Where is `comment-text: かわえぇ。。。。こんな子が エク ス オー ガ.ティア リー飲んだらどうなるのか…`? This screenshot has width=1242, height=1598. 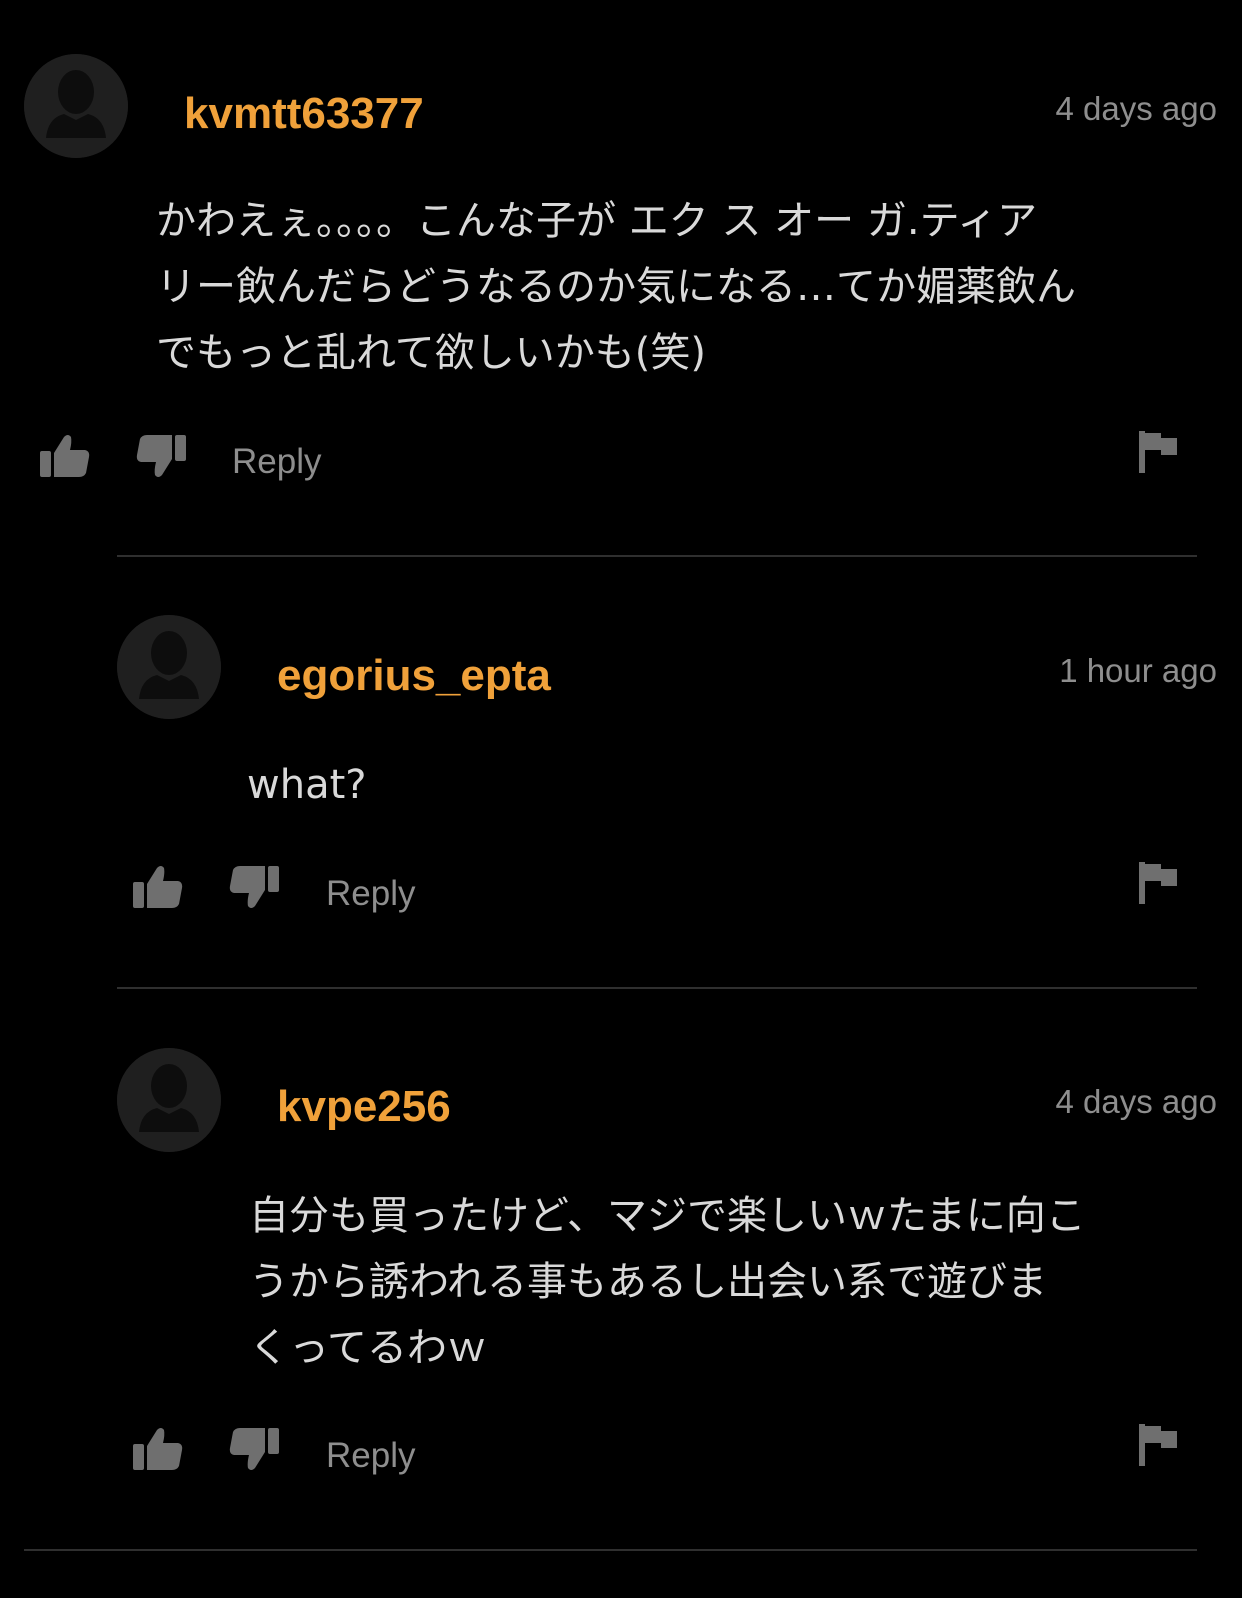
comment-text: かわえぇ。。。。こんな子が エク ス オー ガ.ティア リー飲んだらどうなるのか… is located at coordinates (616, 287).